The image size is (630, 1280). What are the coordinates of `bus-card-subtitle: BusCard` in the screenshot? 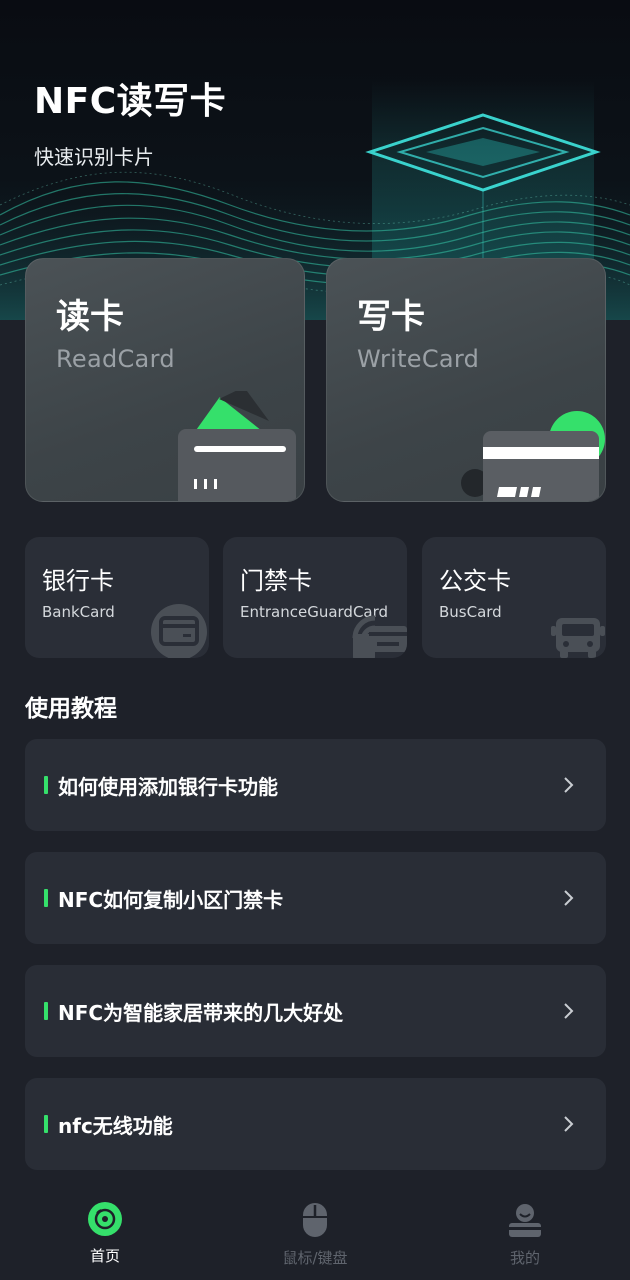 It's located at (470, 612).